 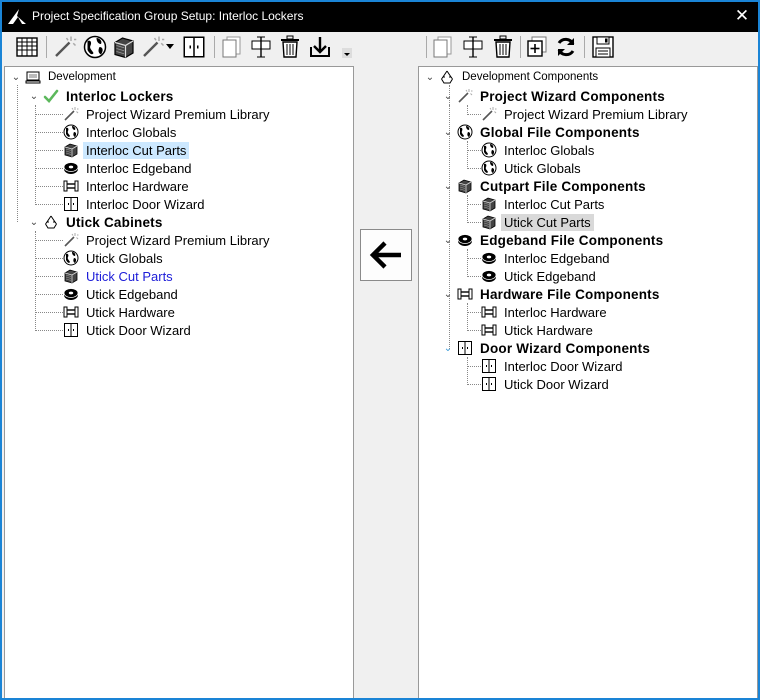 I want to click on app-logo-icon, so click(x=17, y=16).